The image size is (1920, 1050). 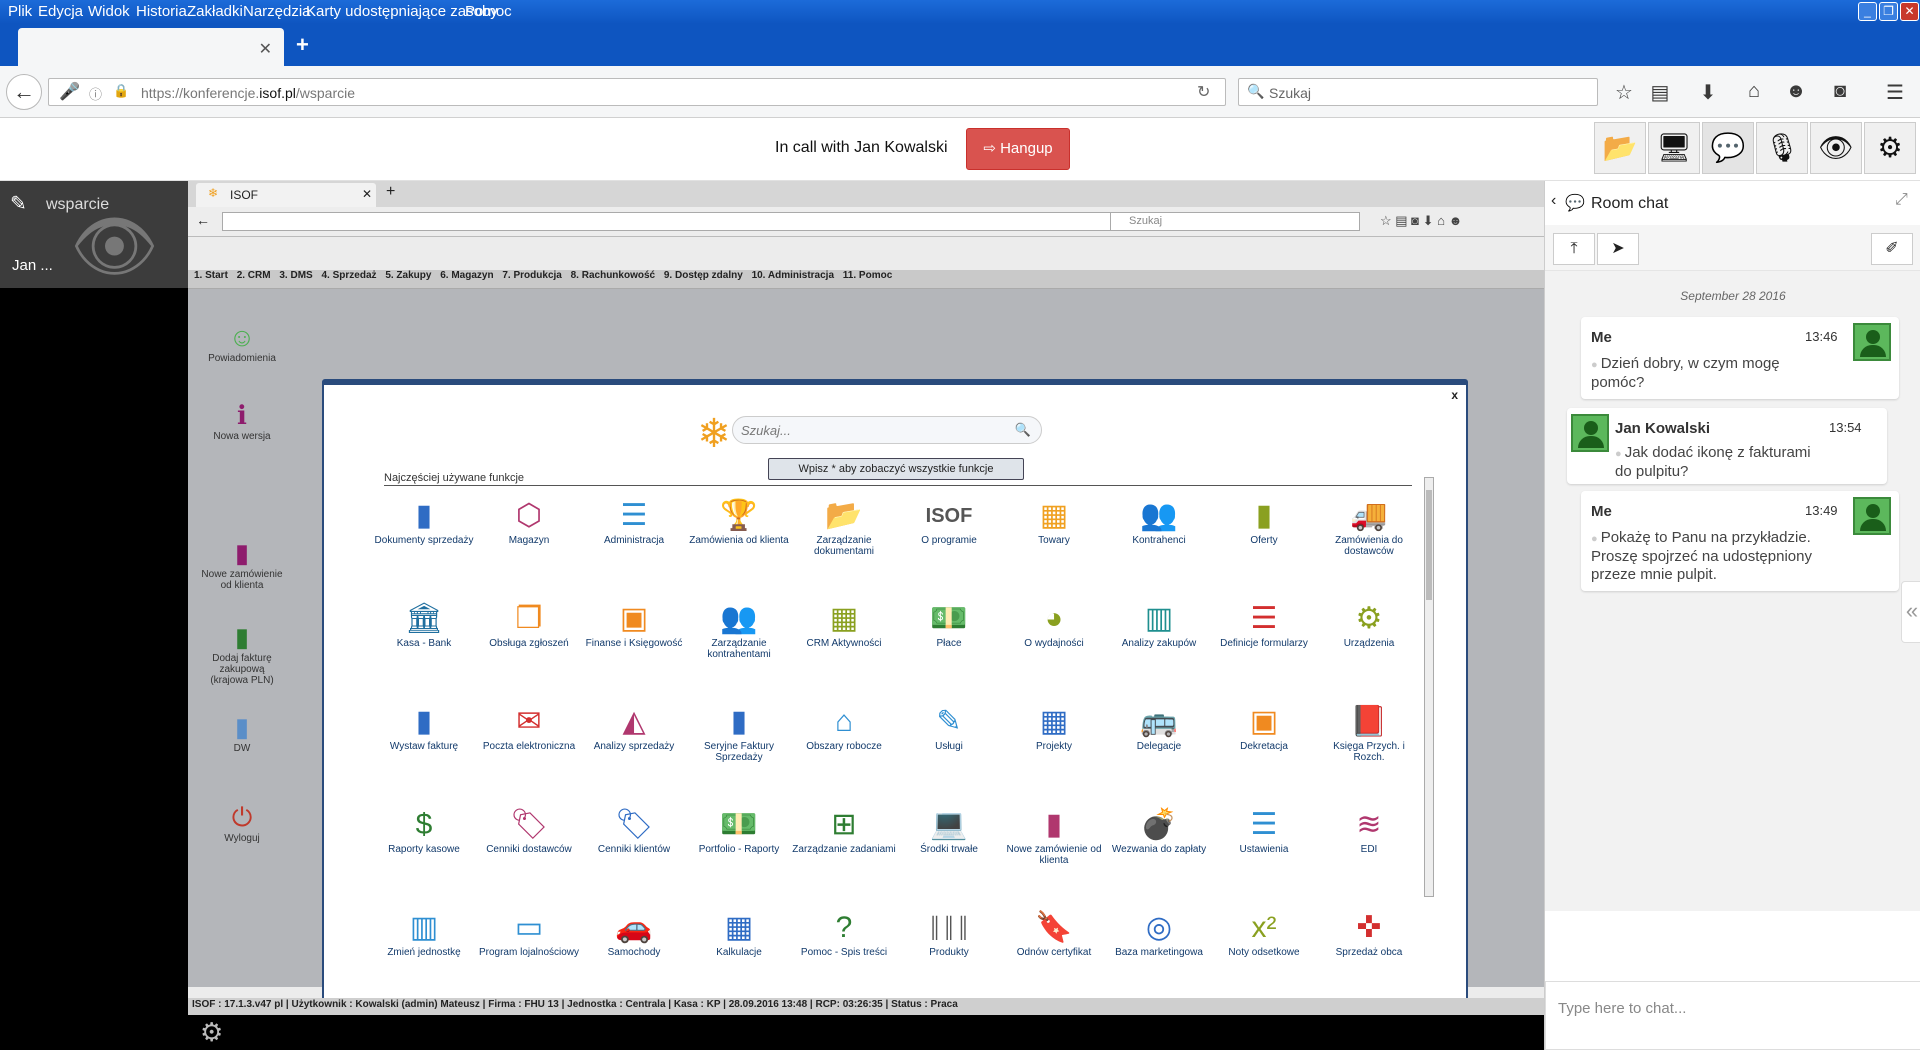 What do you see at coordinates (242, 420) in the screenshot?
I see `desktop-shortcut: ℹ Nowa wersja` at bounding box center [242, 420].